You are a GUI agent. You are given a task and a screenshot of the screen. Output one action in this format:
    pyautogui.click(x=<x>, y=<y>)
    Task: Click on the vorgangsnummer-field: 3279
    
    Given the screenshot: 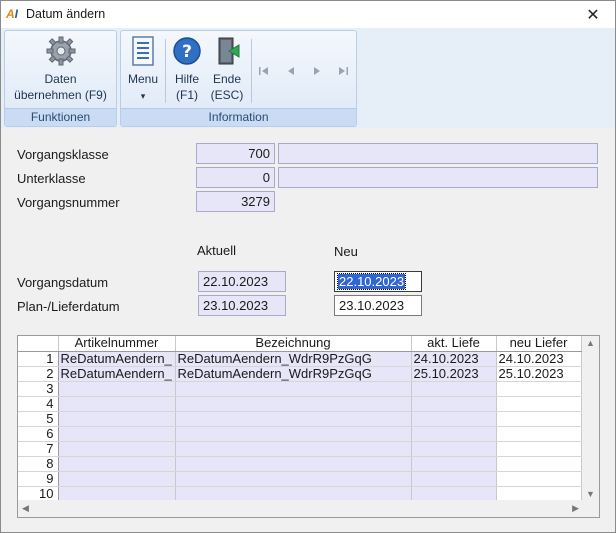 What is the action you would take?
    pyautogui.click(x=235, y=201)
    